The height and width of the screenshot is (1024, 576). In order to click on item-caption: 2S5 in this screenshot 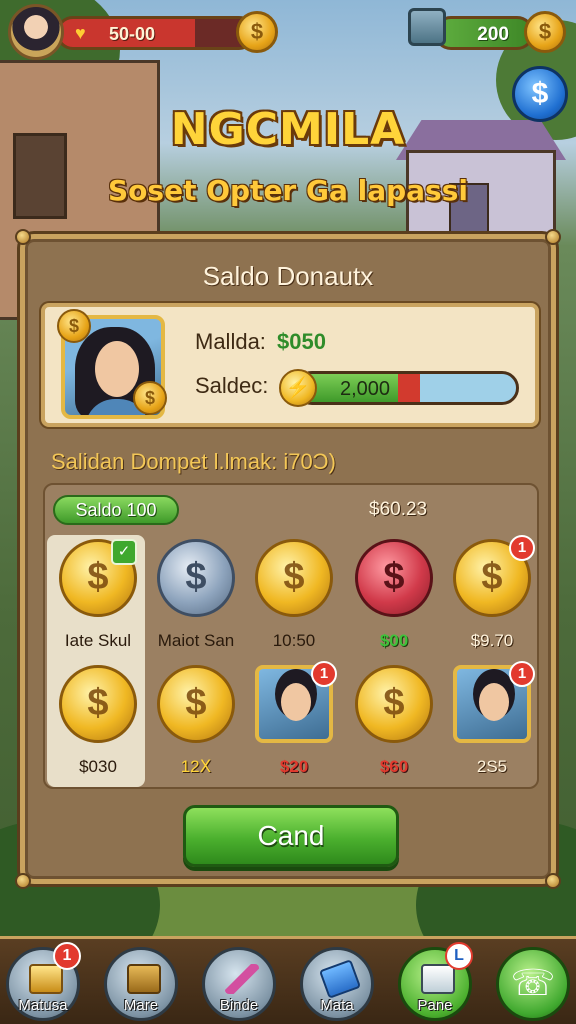, I will do `click(492, 766)`.